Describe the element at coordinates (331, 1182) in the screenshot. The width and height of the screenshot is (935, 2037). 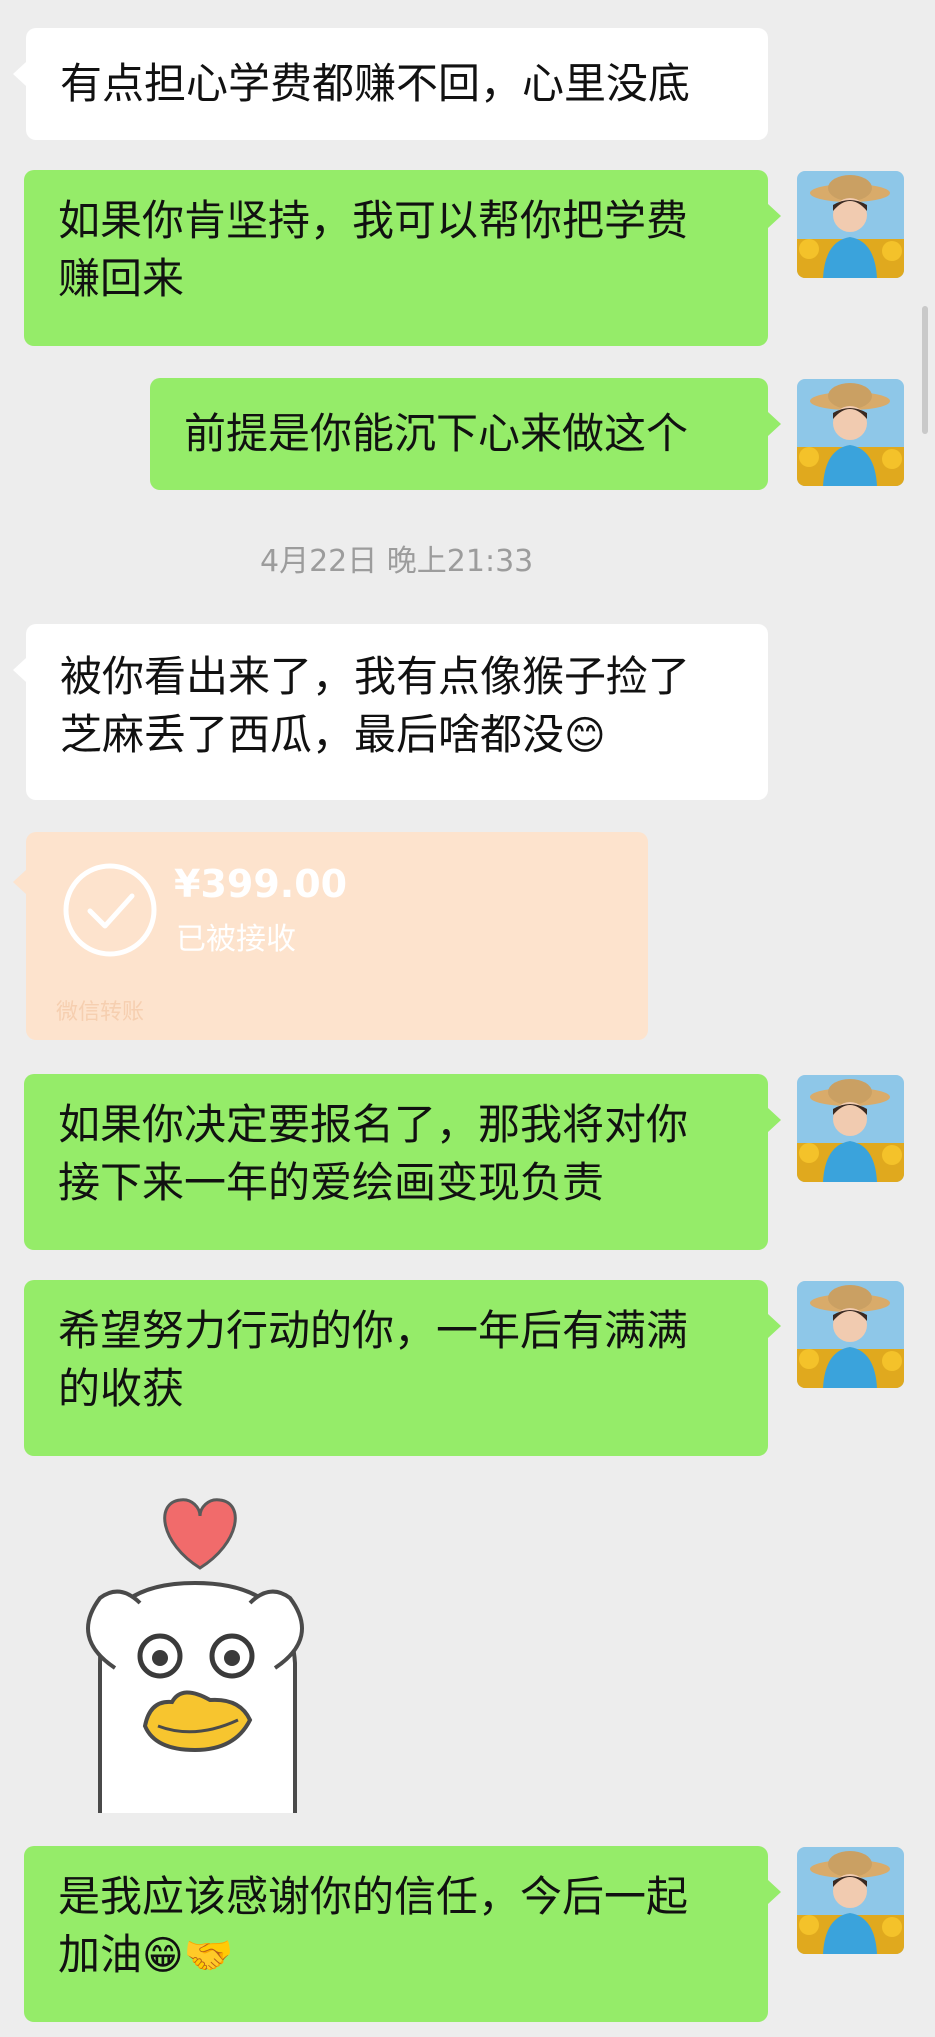
I see `message-text-line: 接下来一年的爱绘画变现负责` at that location.